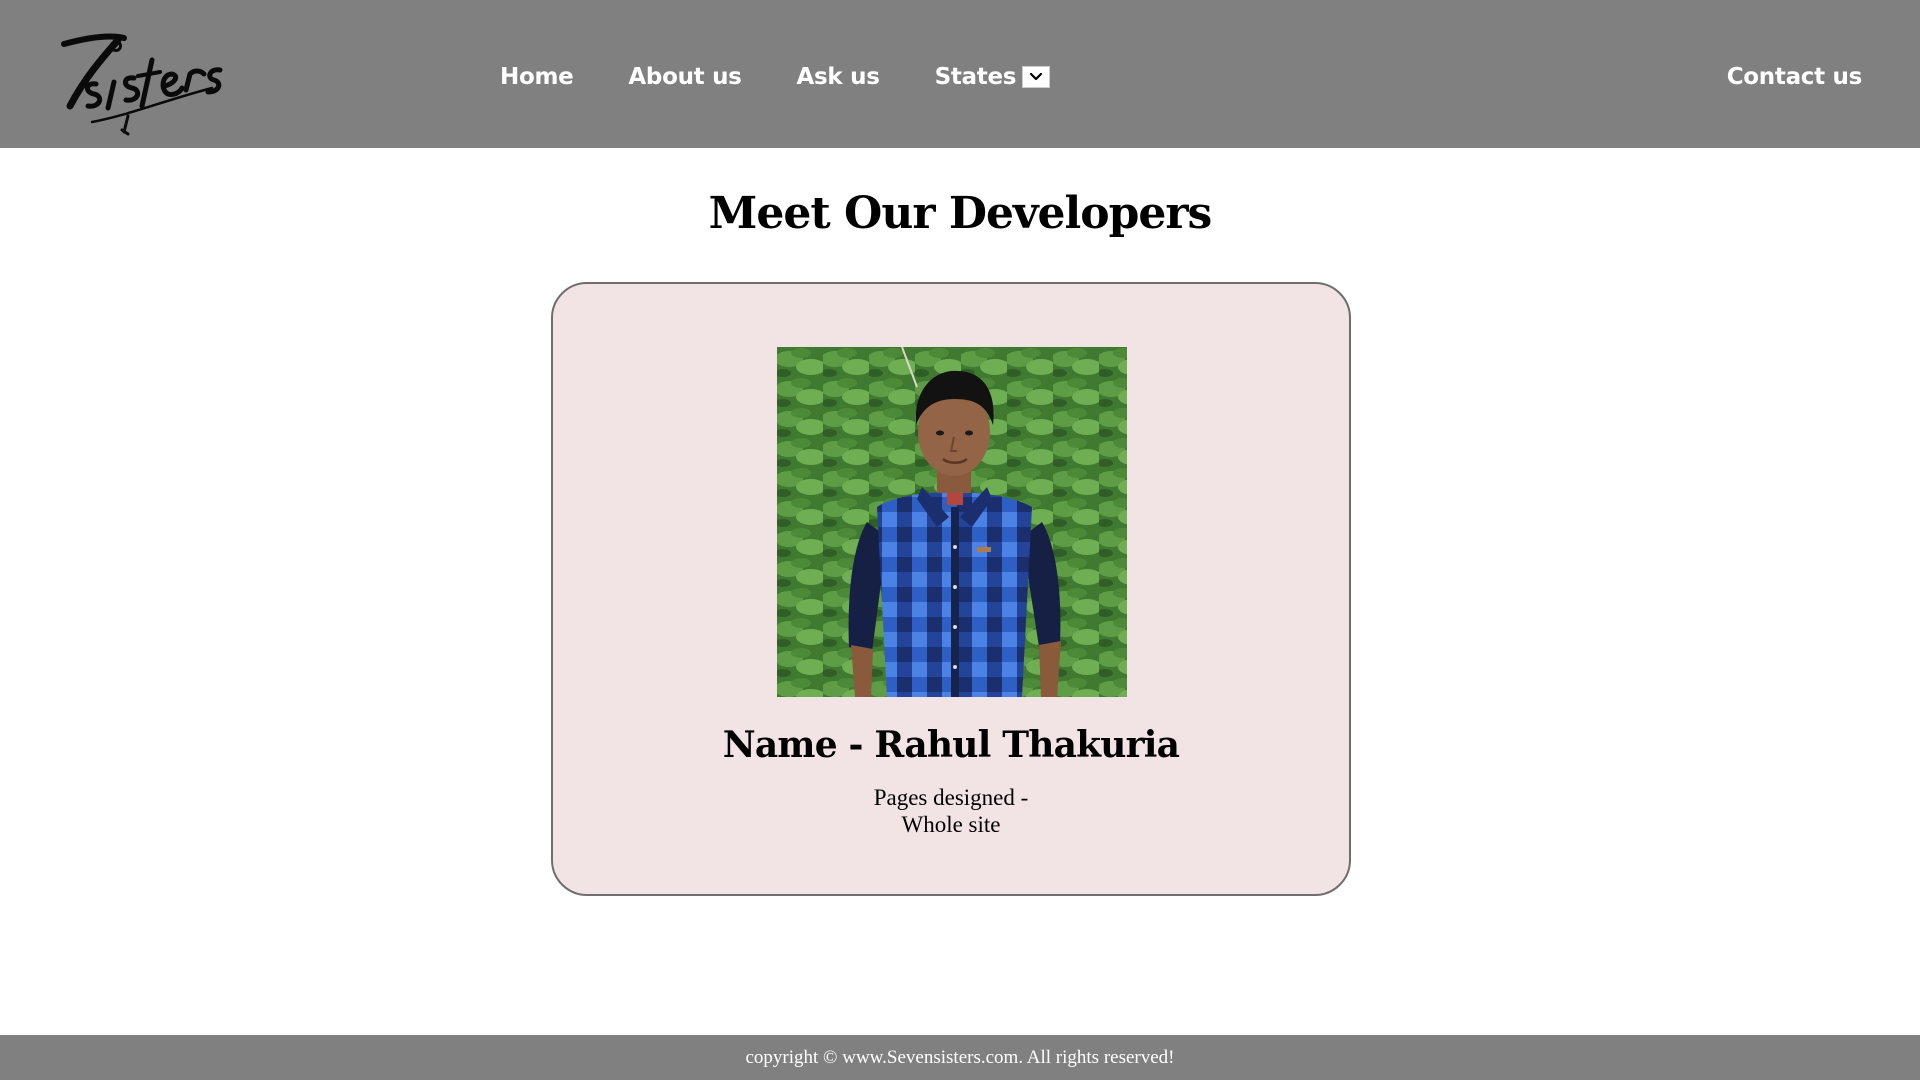 This screenshot has width=1920, height=1080. Describe the element at coordinates (951, 745) in the screenshot. I see `developer-name: Name - Rahul Thakuria` at that location.